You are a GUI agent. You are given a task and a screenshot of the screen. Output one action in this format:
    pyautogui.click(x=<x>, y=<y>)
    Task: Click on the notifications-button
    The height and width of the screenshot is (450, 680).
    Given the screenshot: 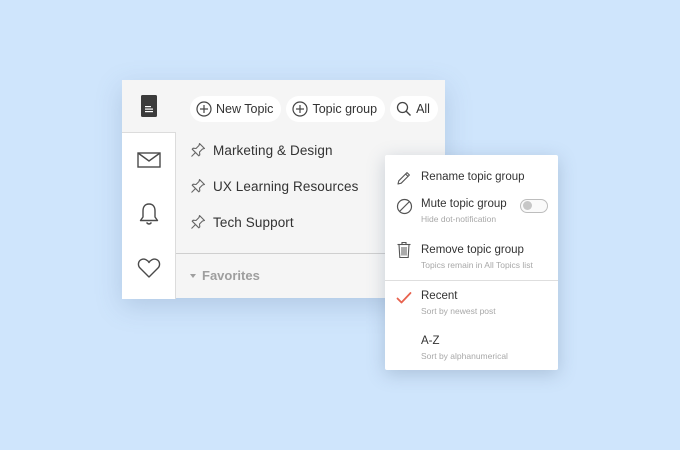 What is the action you would take?
    pyautogui.click(x=149, y=214)
    